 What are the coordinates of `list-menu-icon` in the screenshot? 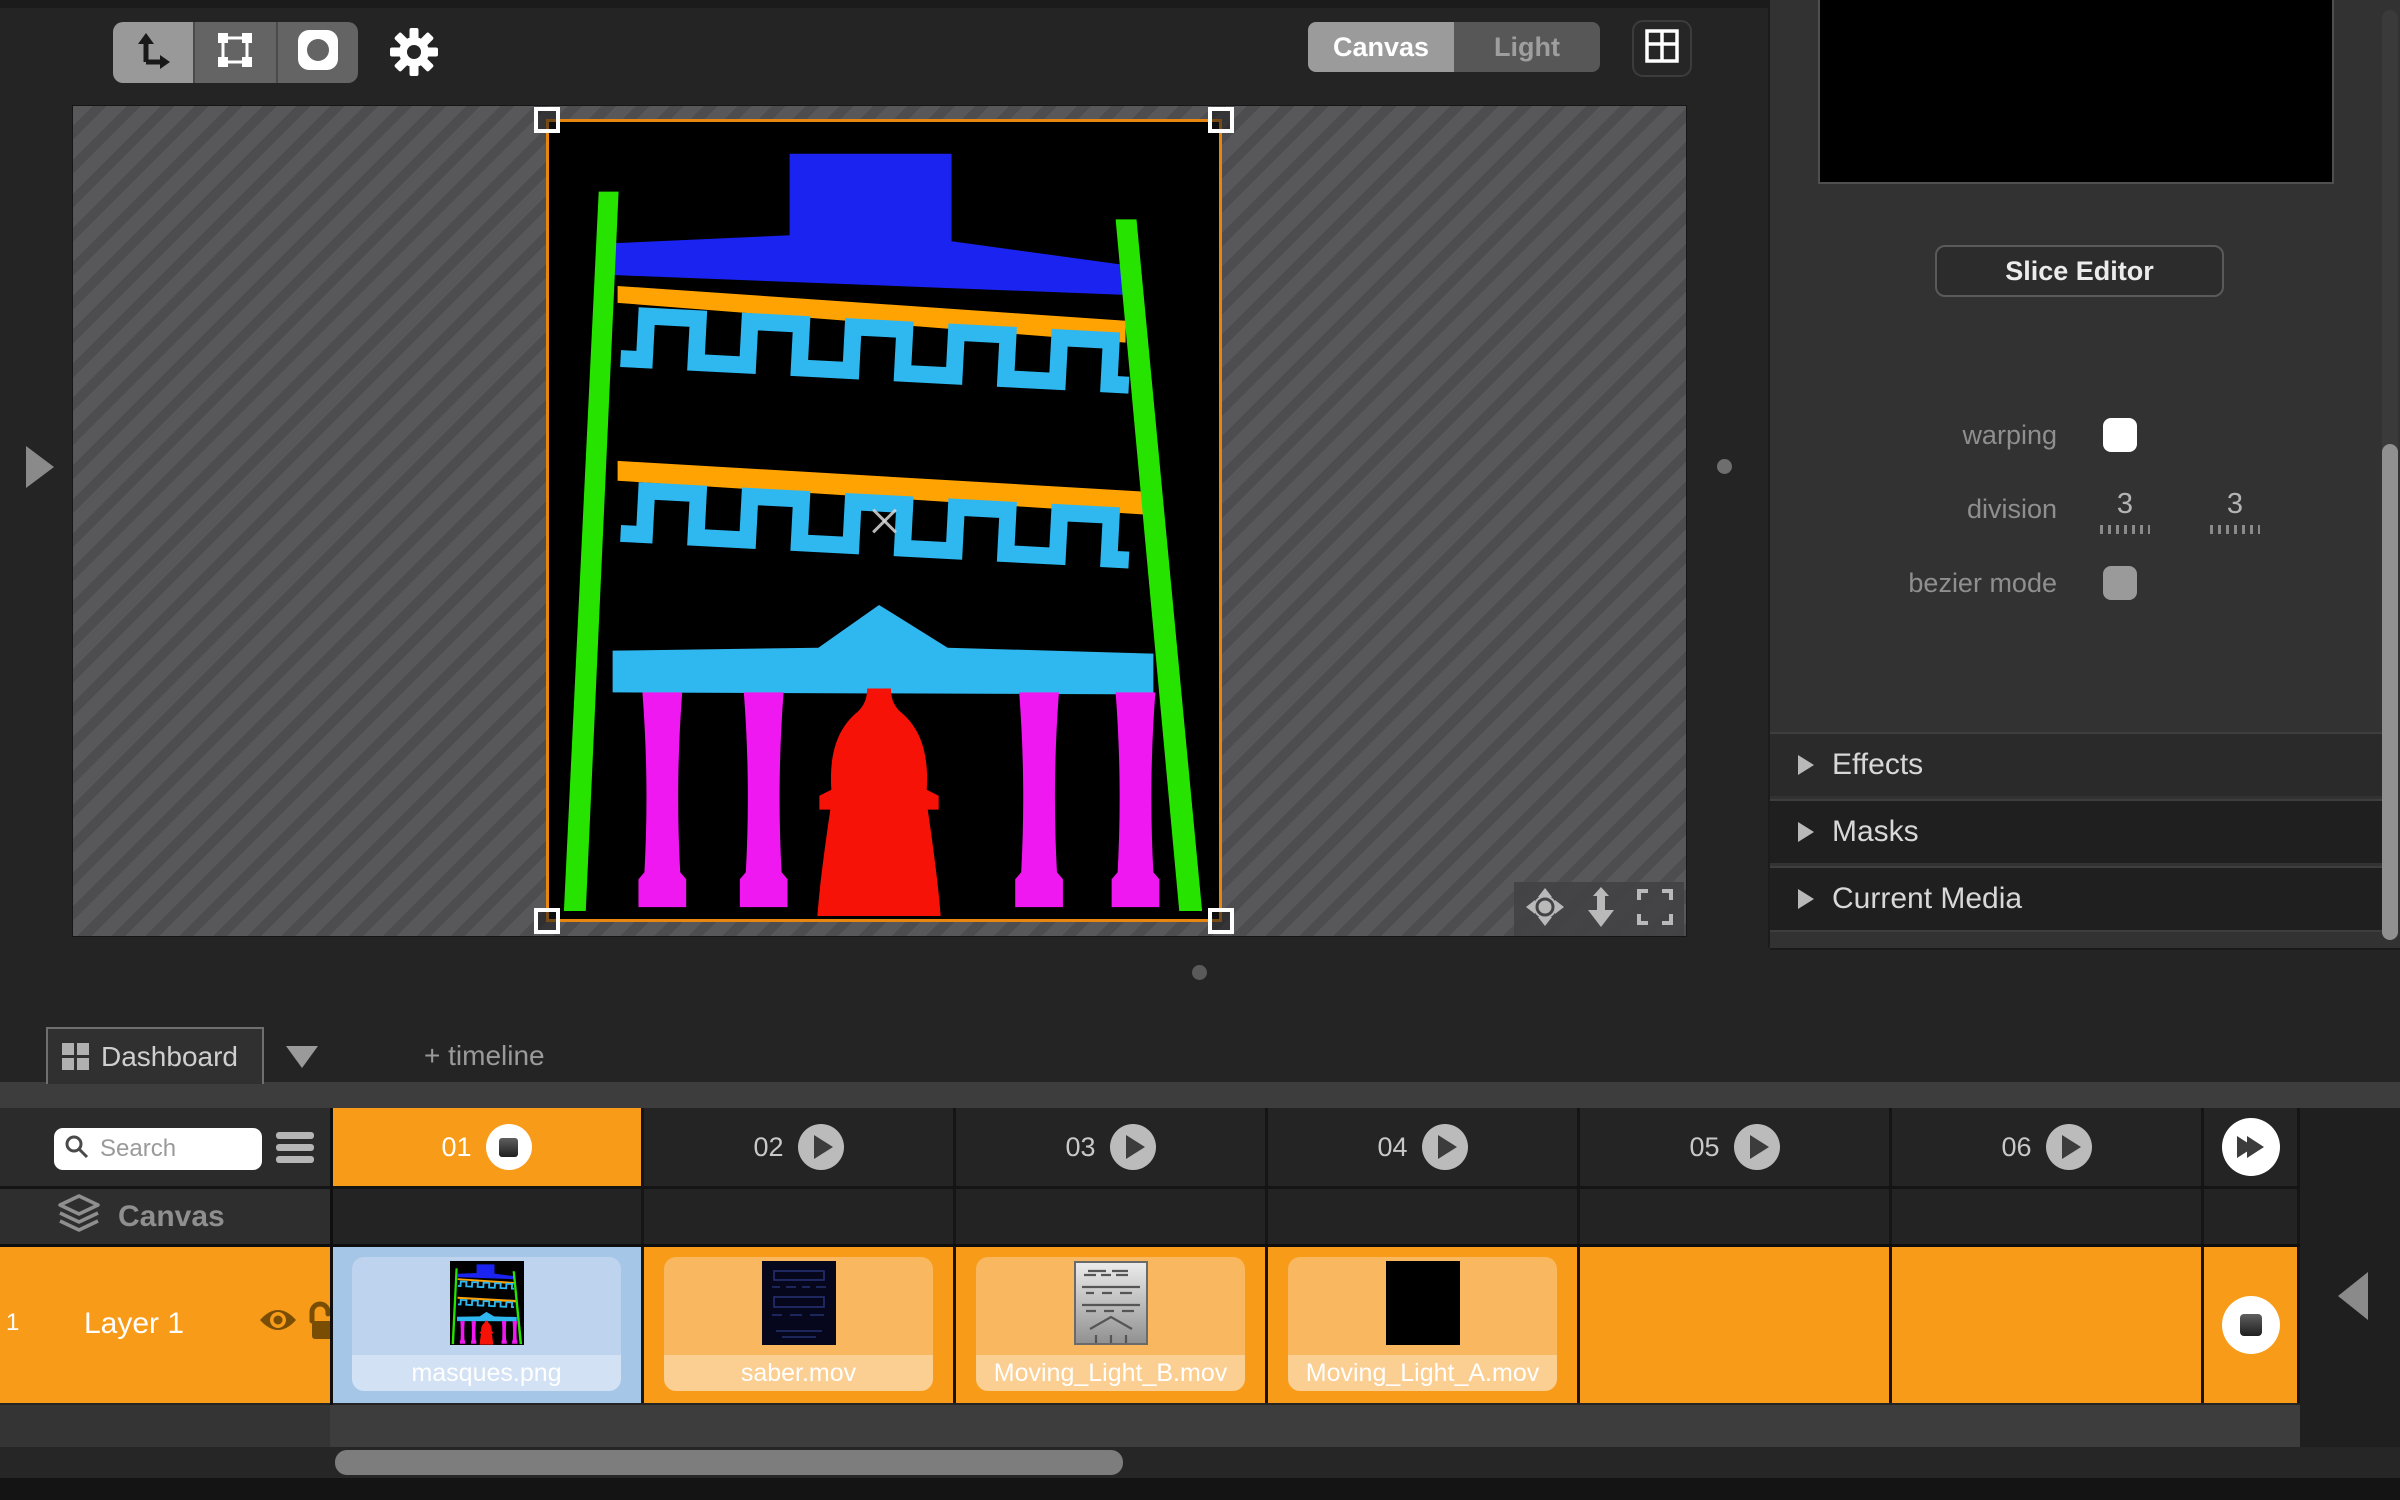 It's located at (295, 1150).